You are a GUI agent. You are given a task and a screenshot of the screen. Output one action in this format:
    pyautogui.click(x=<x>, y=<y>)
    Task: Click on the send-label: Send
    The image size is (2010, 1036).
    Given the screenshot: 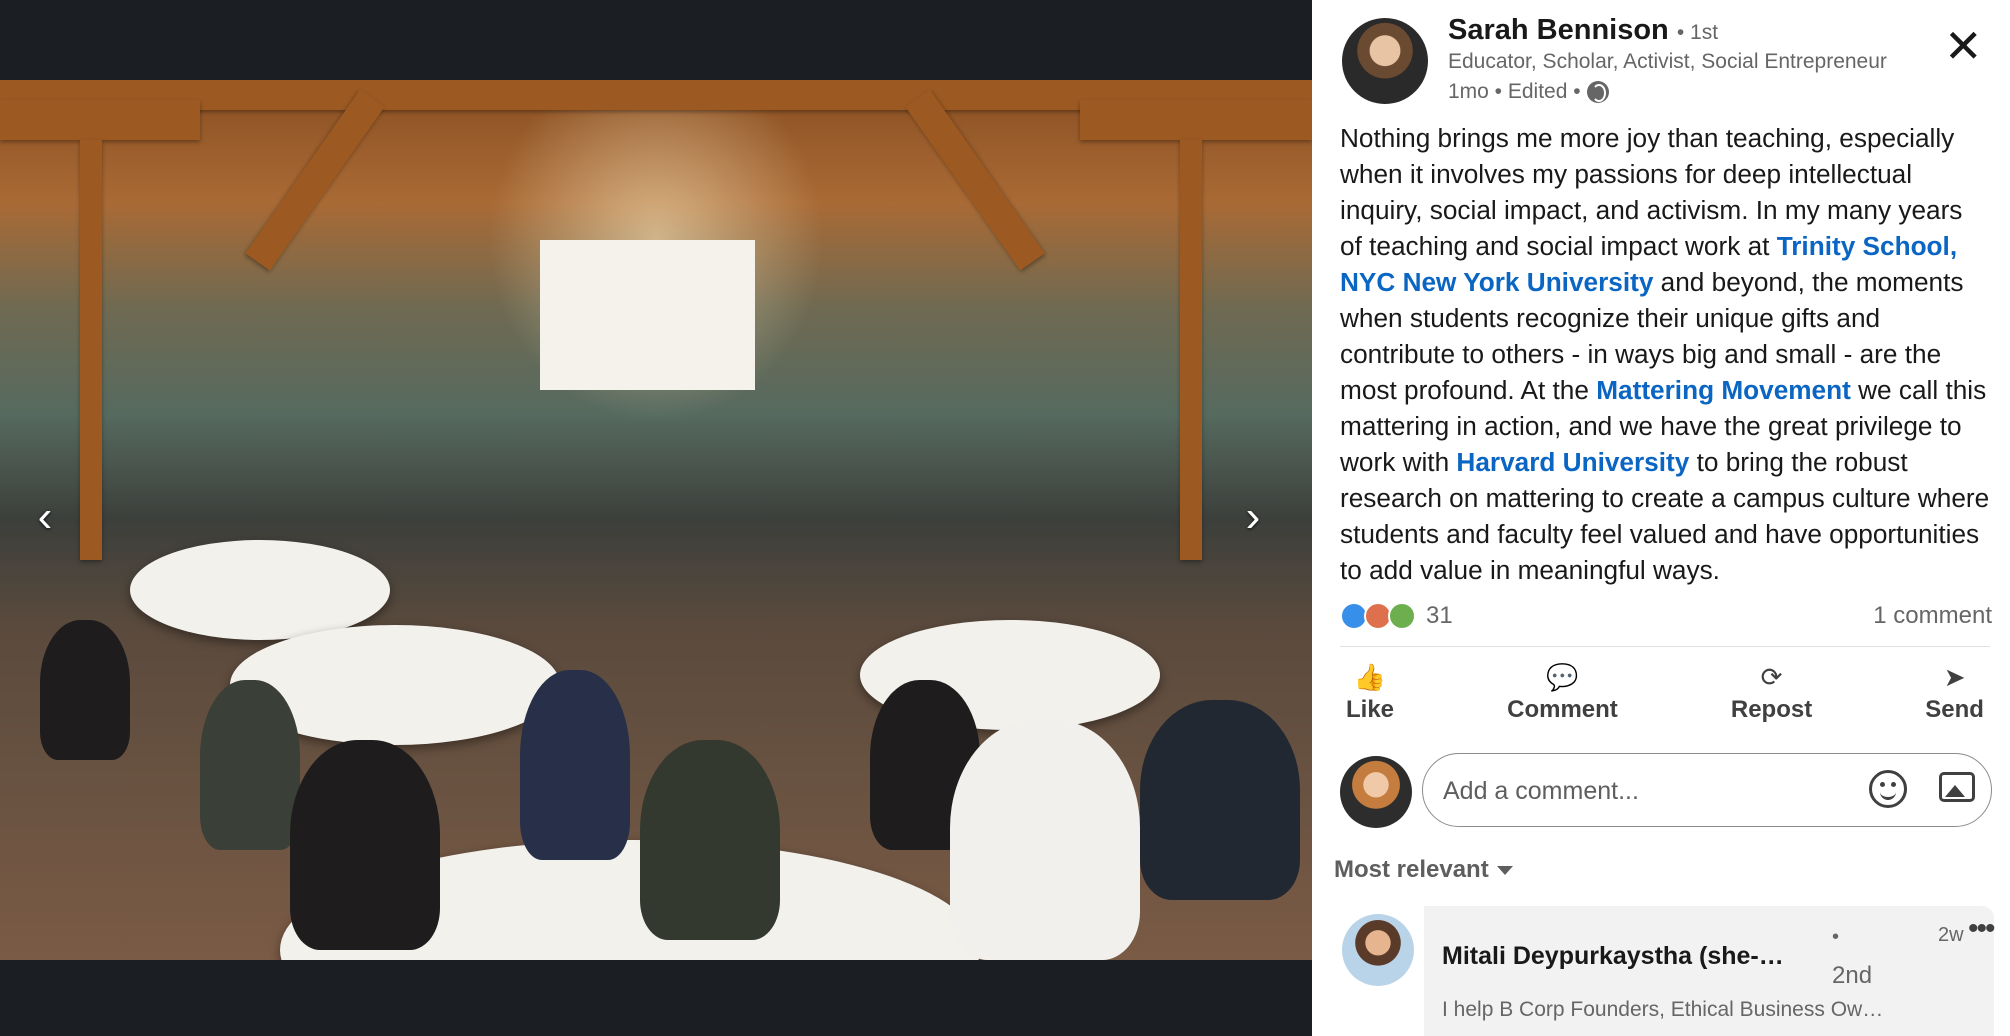 What is the action you would take?
    pyautogui.click(x=1954, y=709)
    